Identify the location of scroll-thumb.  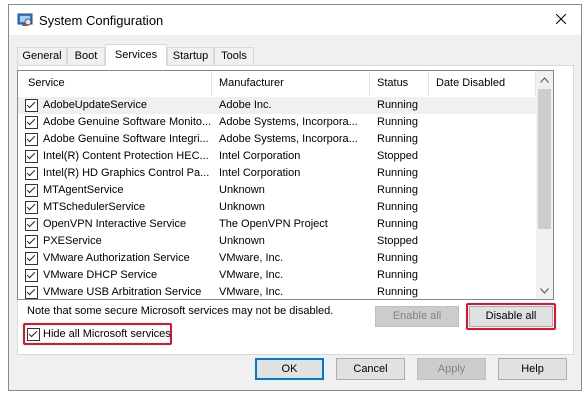
(544, 159).